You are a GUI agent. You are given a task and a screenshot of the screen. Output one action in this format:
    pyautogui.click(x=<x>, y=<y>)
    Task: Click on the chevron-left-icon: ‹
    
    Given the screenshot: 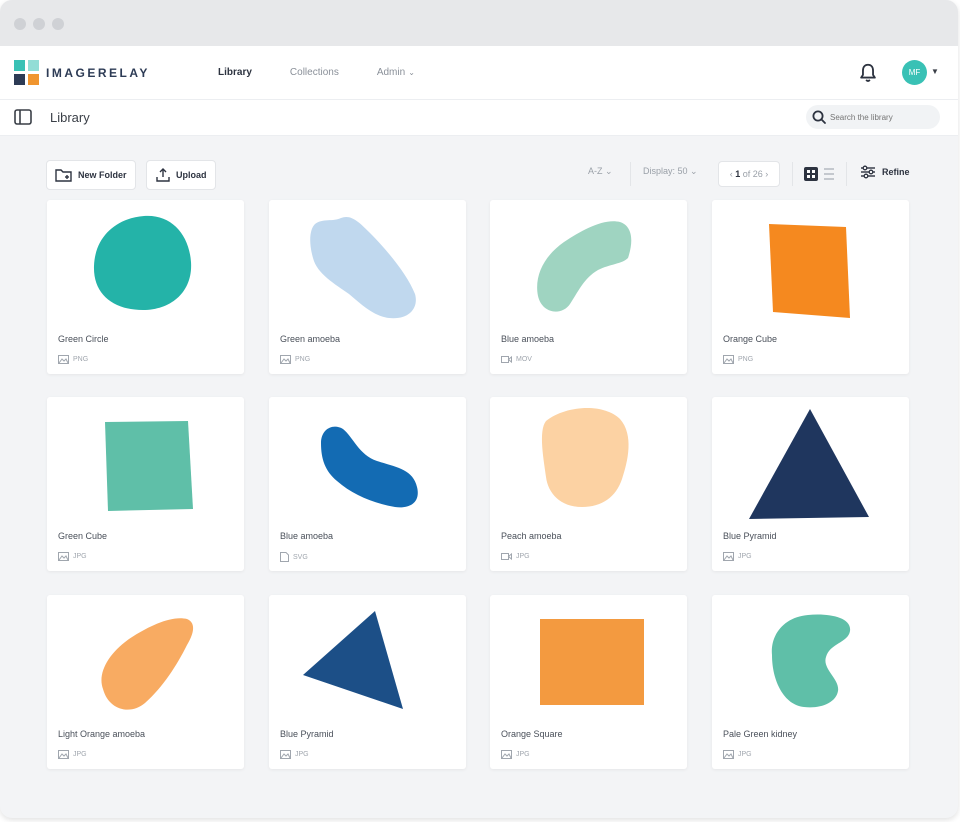 What is the action you would take?
    pyautogui.click(x=731, y=174)
    